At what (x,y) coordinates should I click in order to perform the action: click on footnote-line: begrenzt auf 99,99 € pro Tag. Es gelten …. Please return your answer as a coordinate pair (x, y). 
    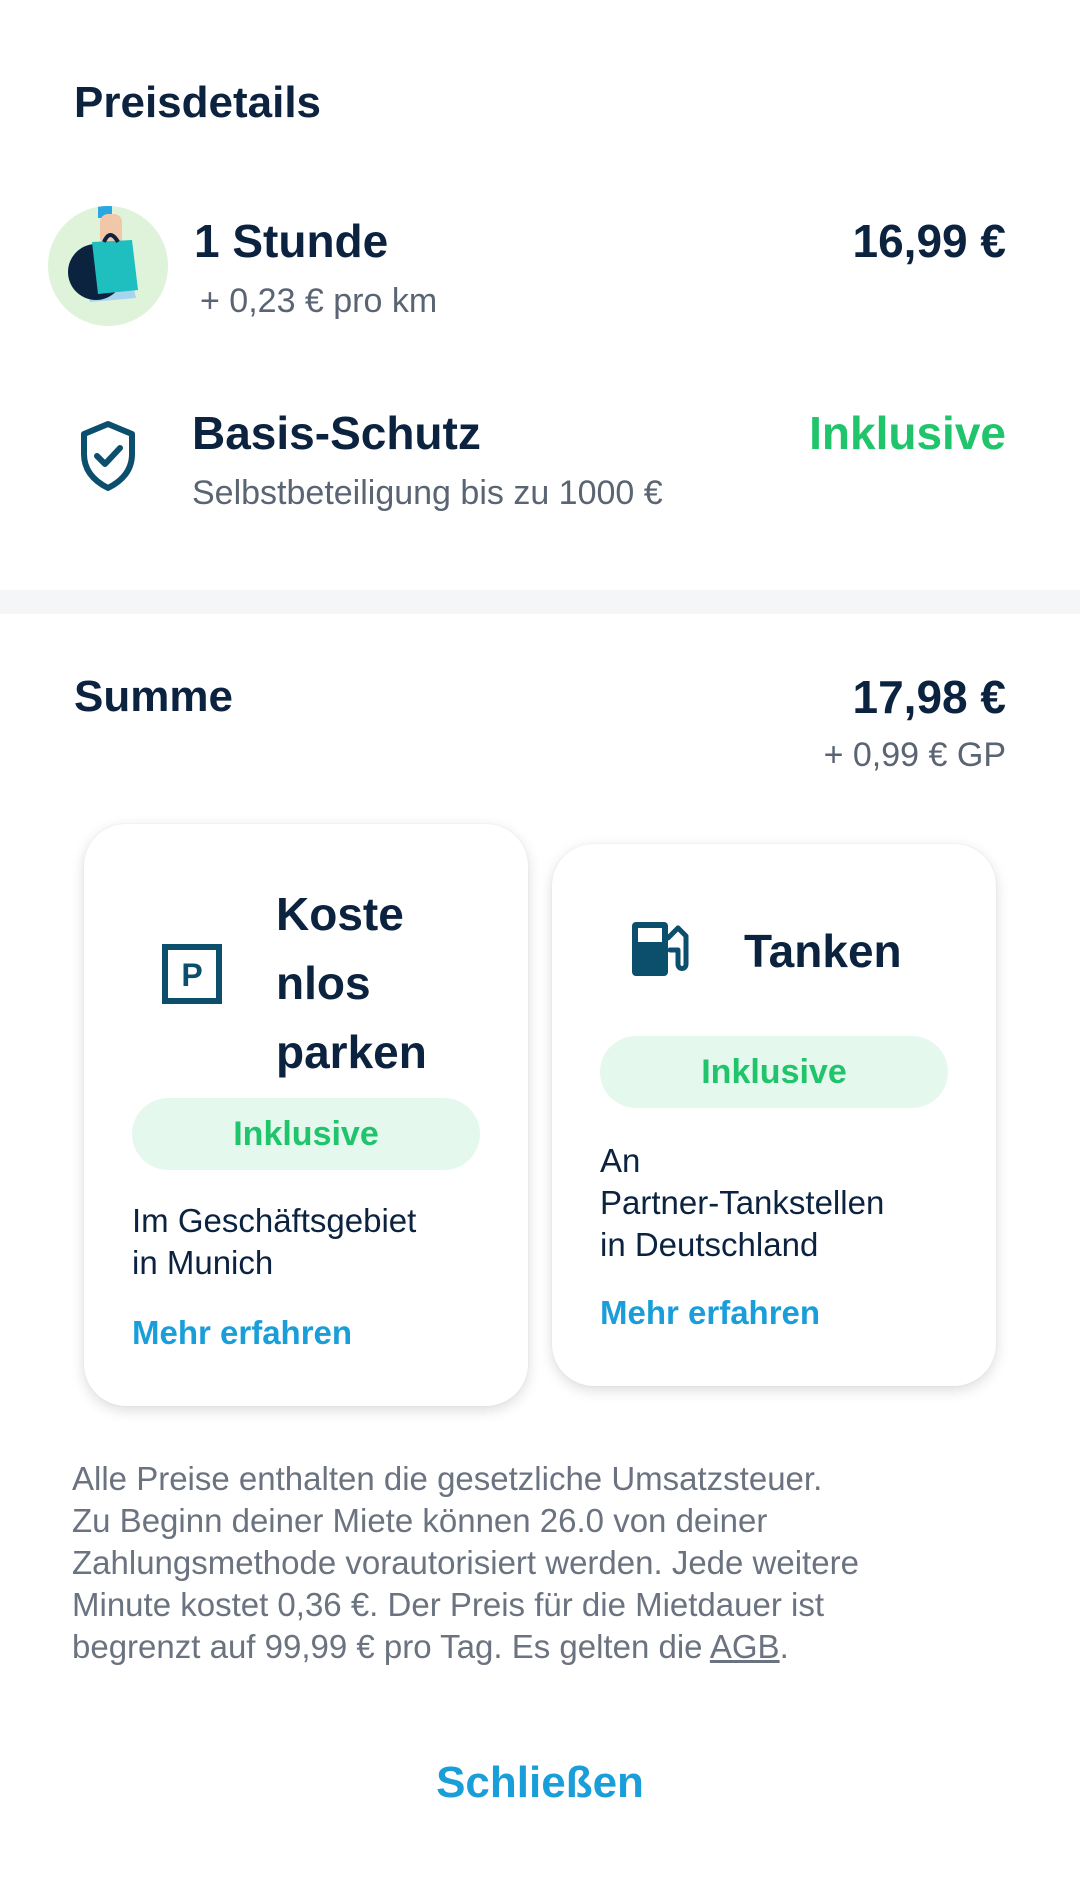
    Looking at the image, I should click on (522, 1647).